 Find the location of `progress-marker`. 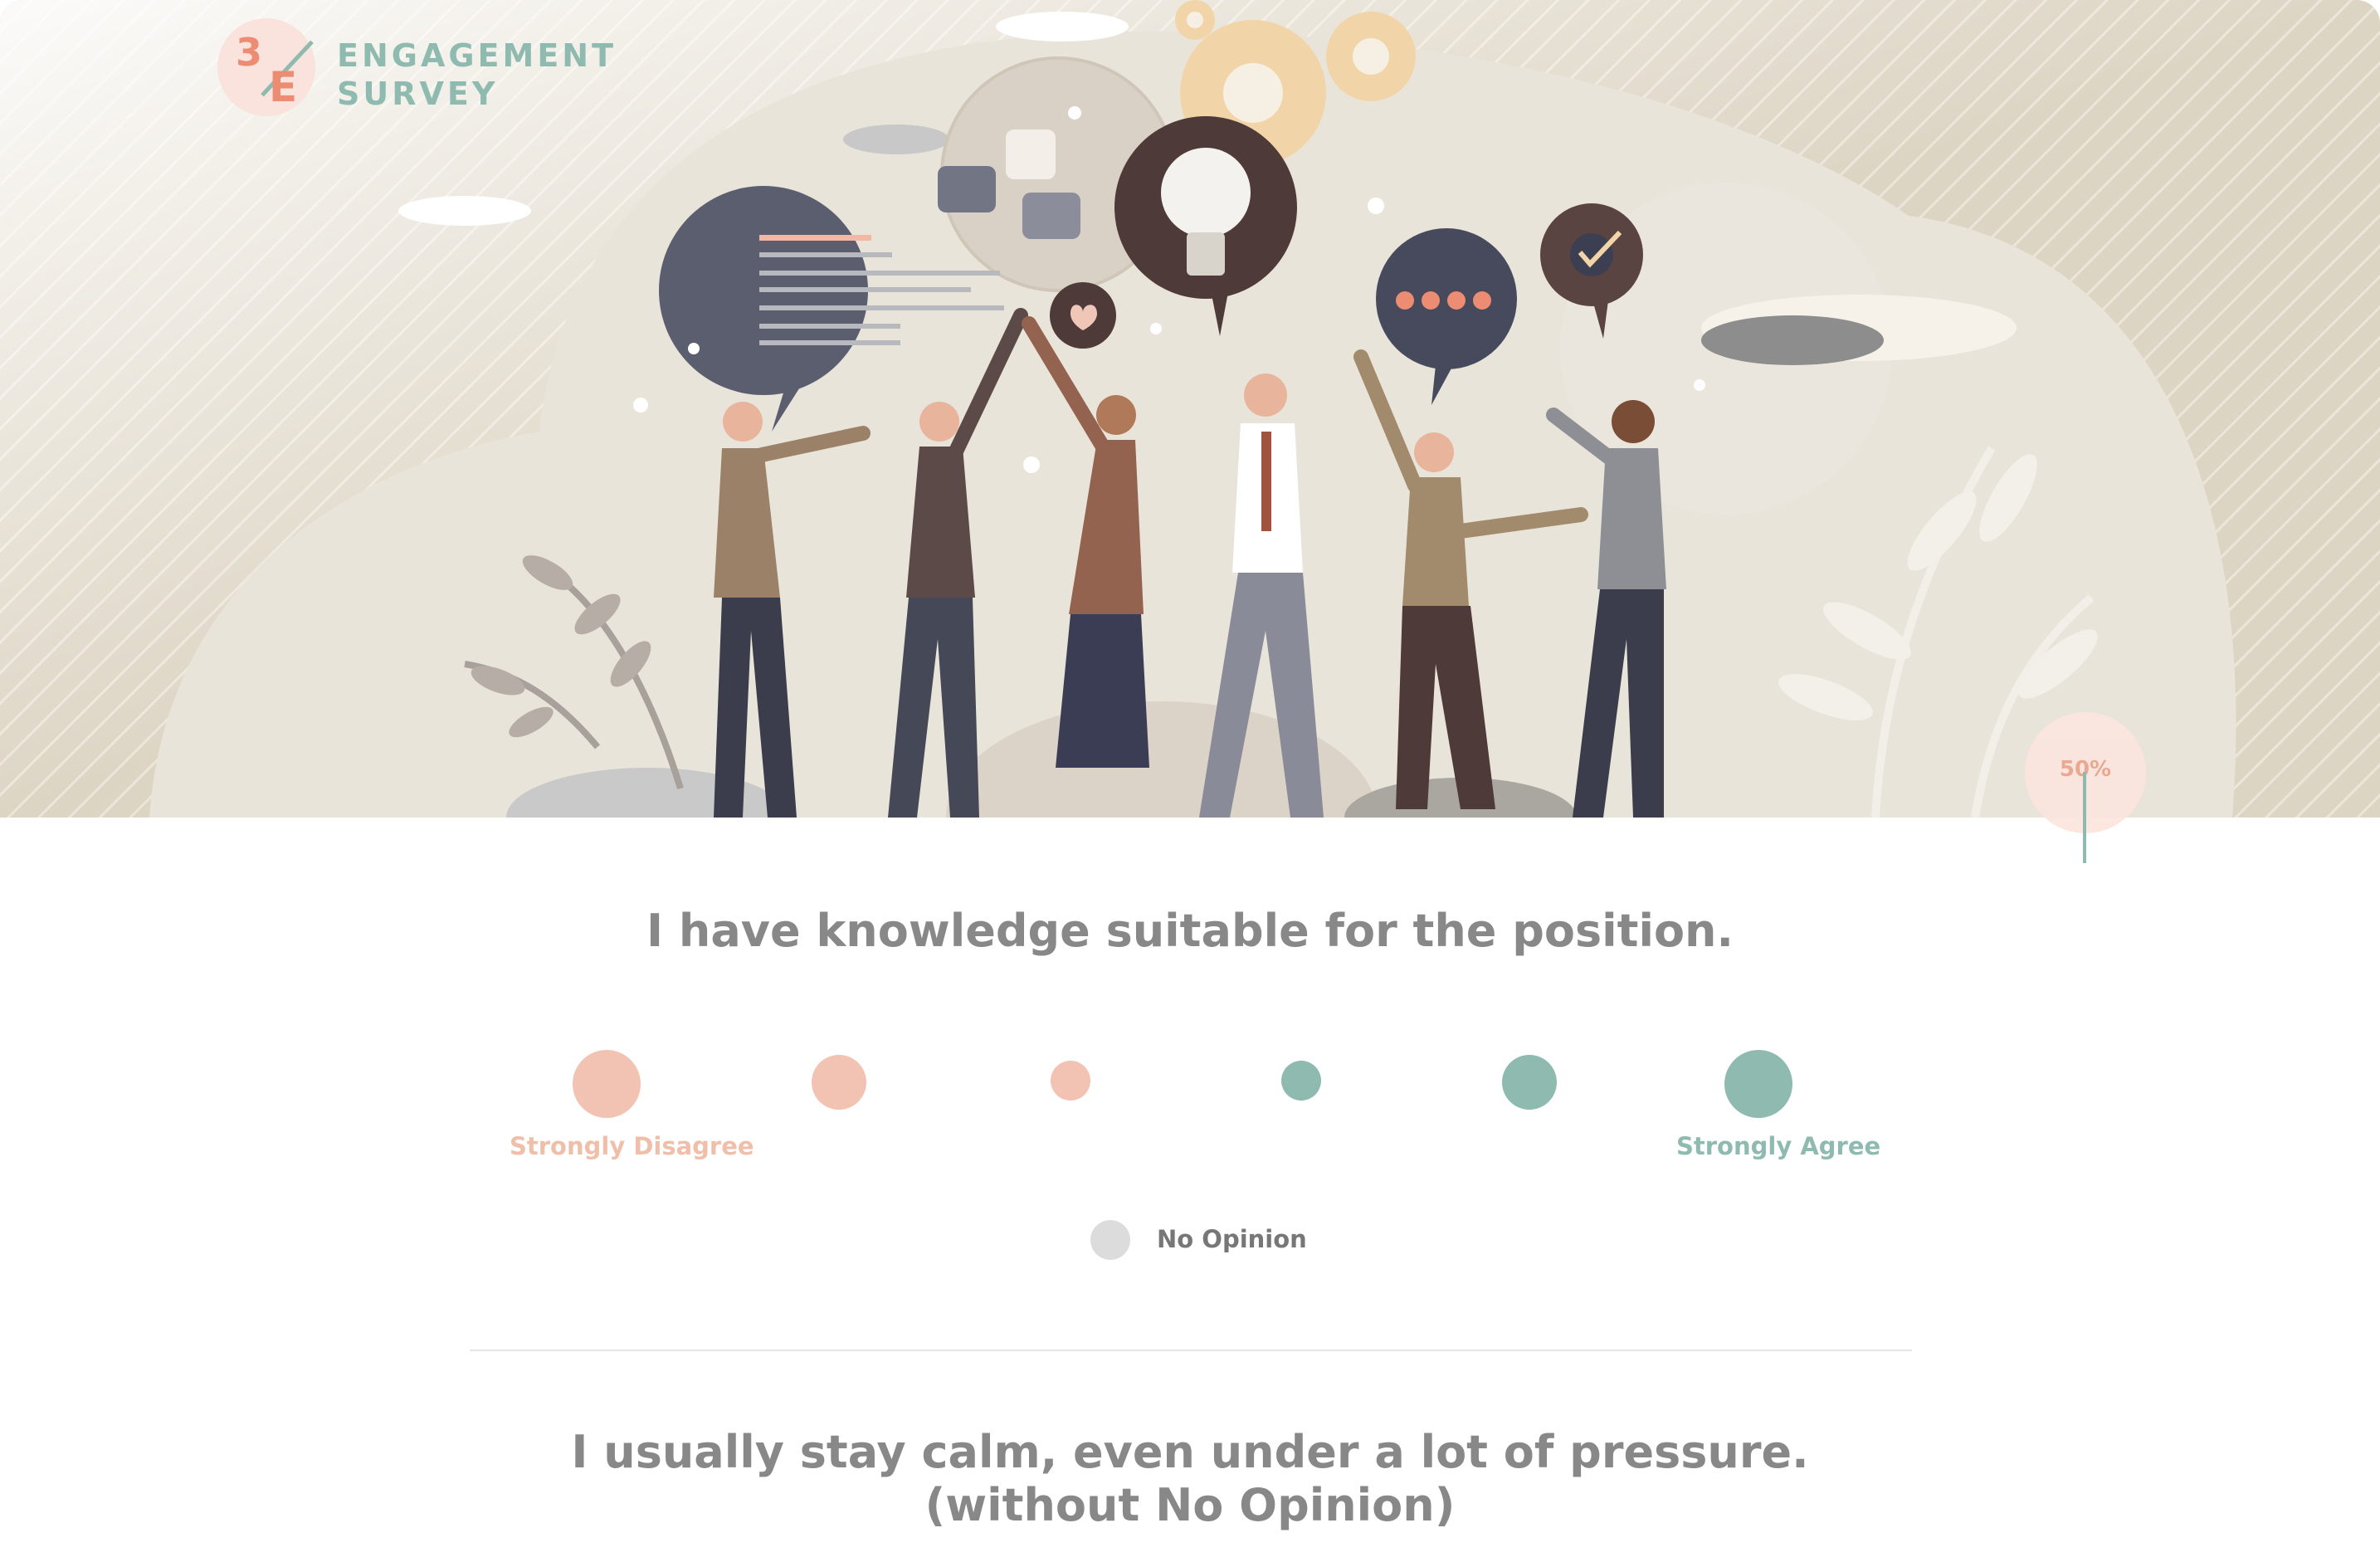

progress-marker is located at coordinates (2084, 817).